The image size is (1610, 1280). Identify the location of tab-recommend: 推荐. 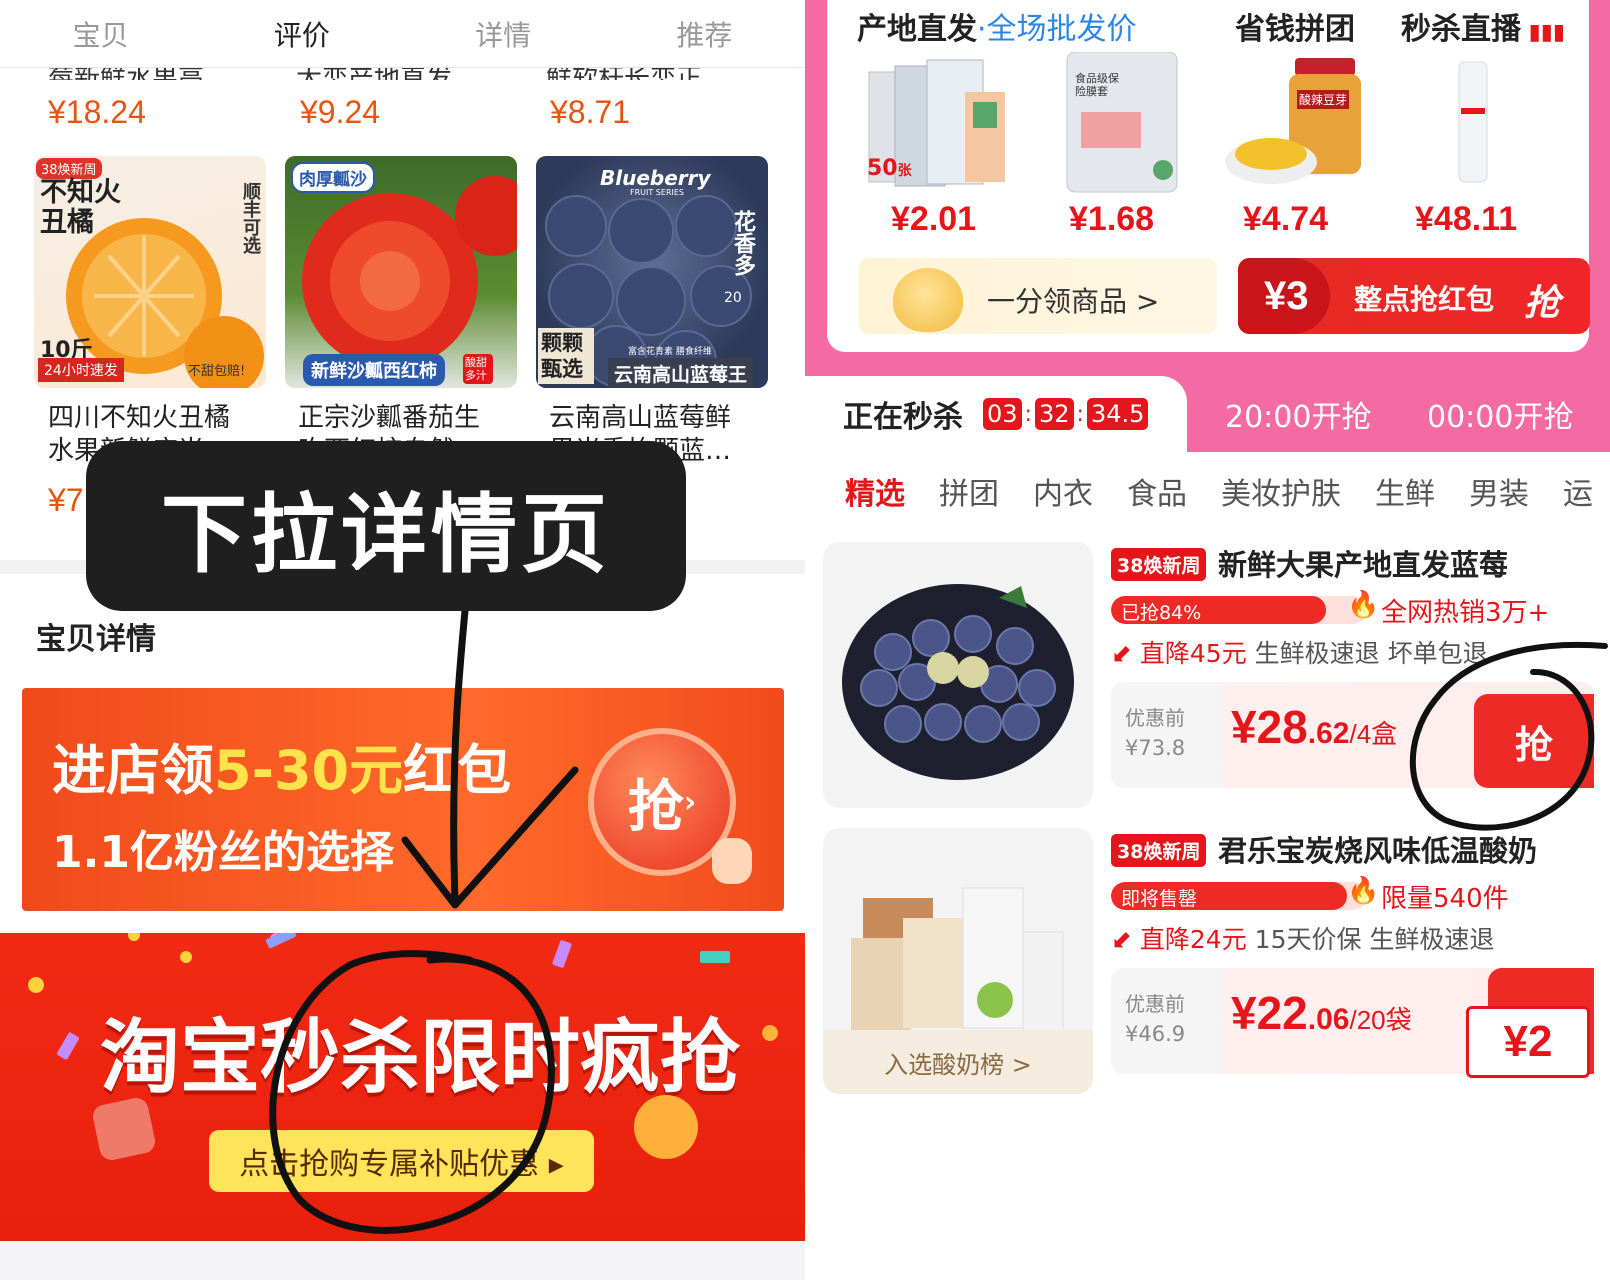
(704, 34).